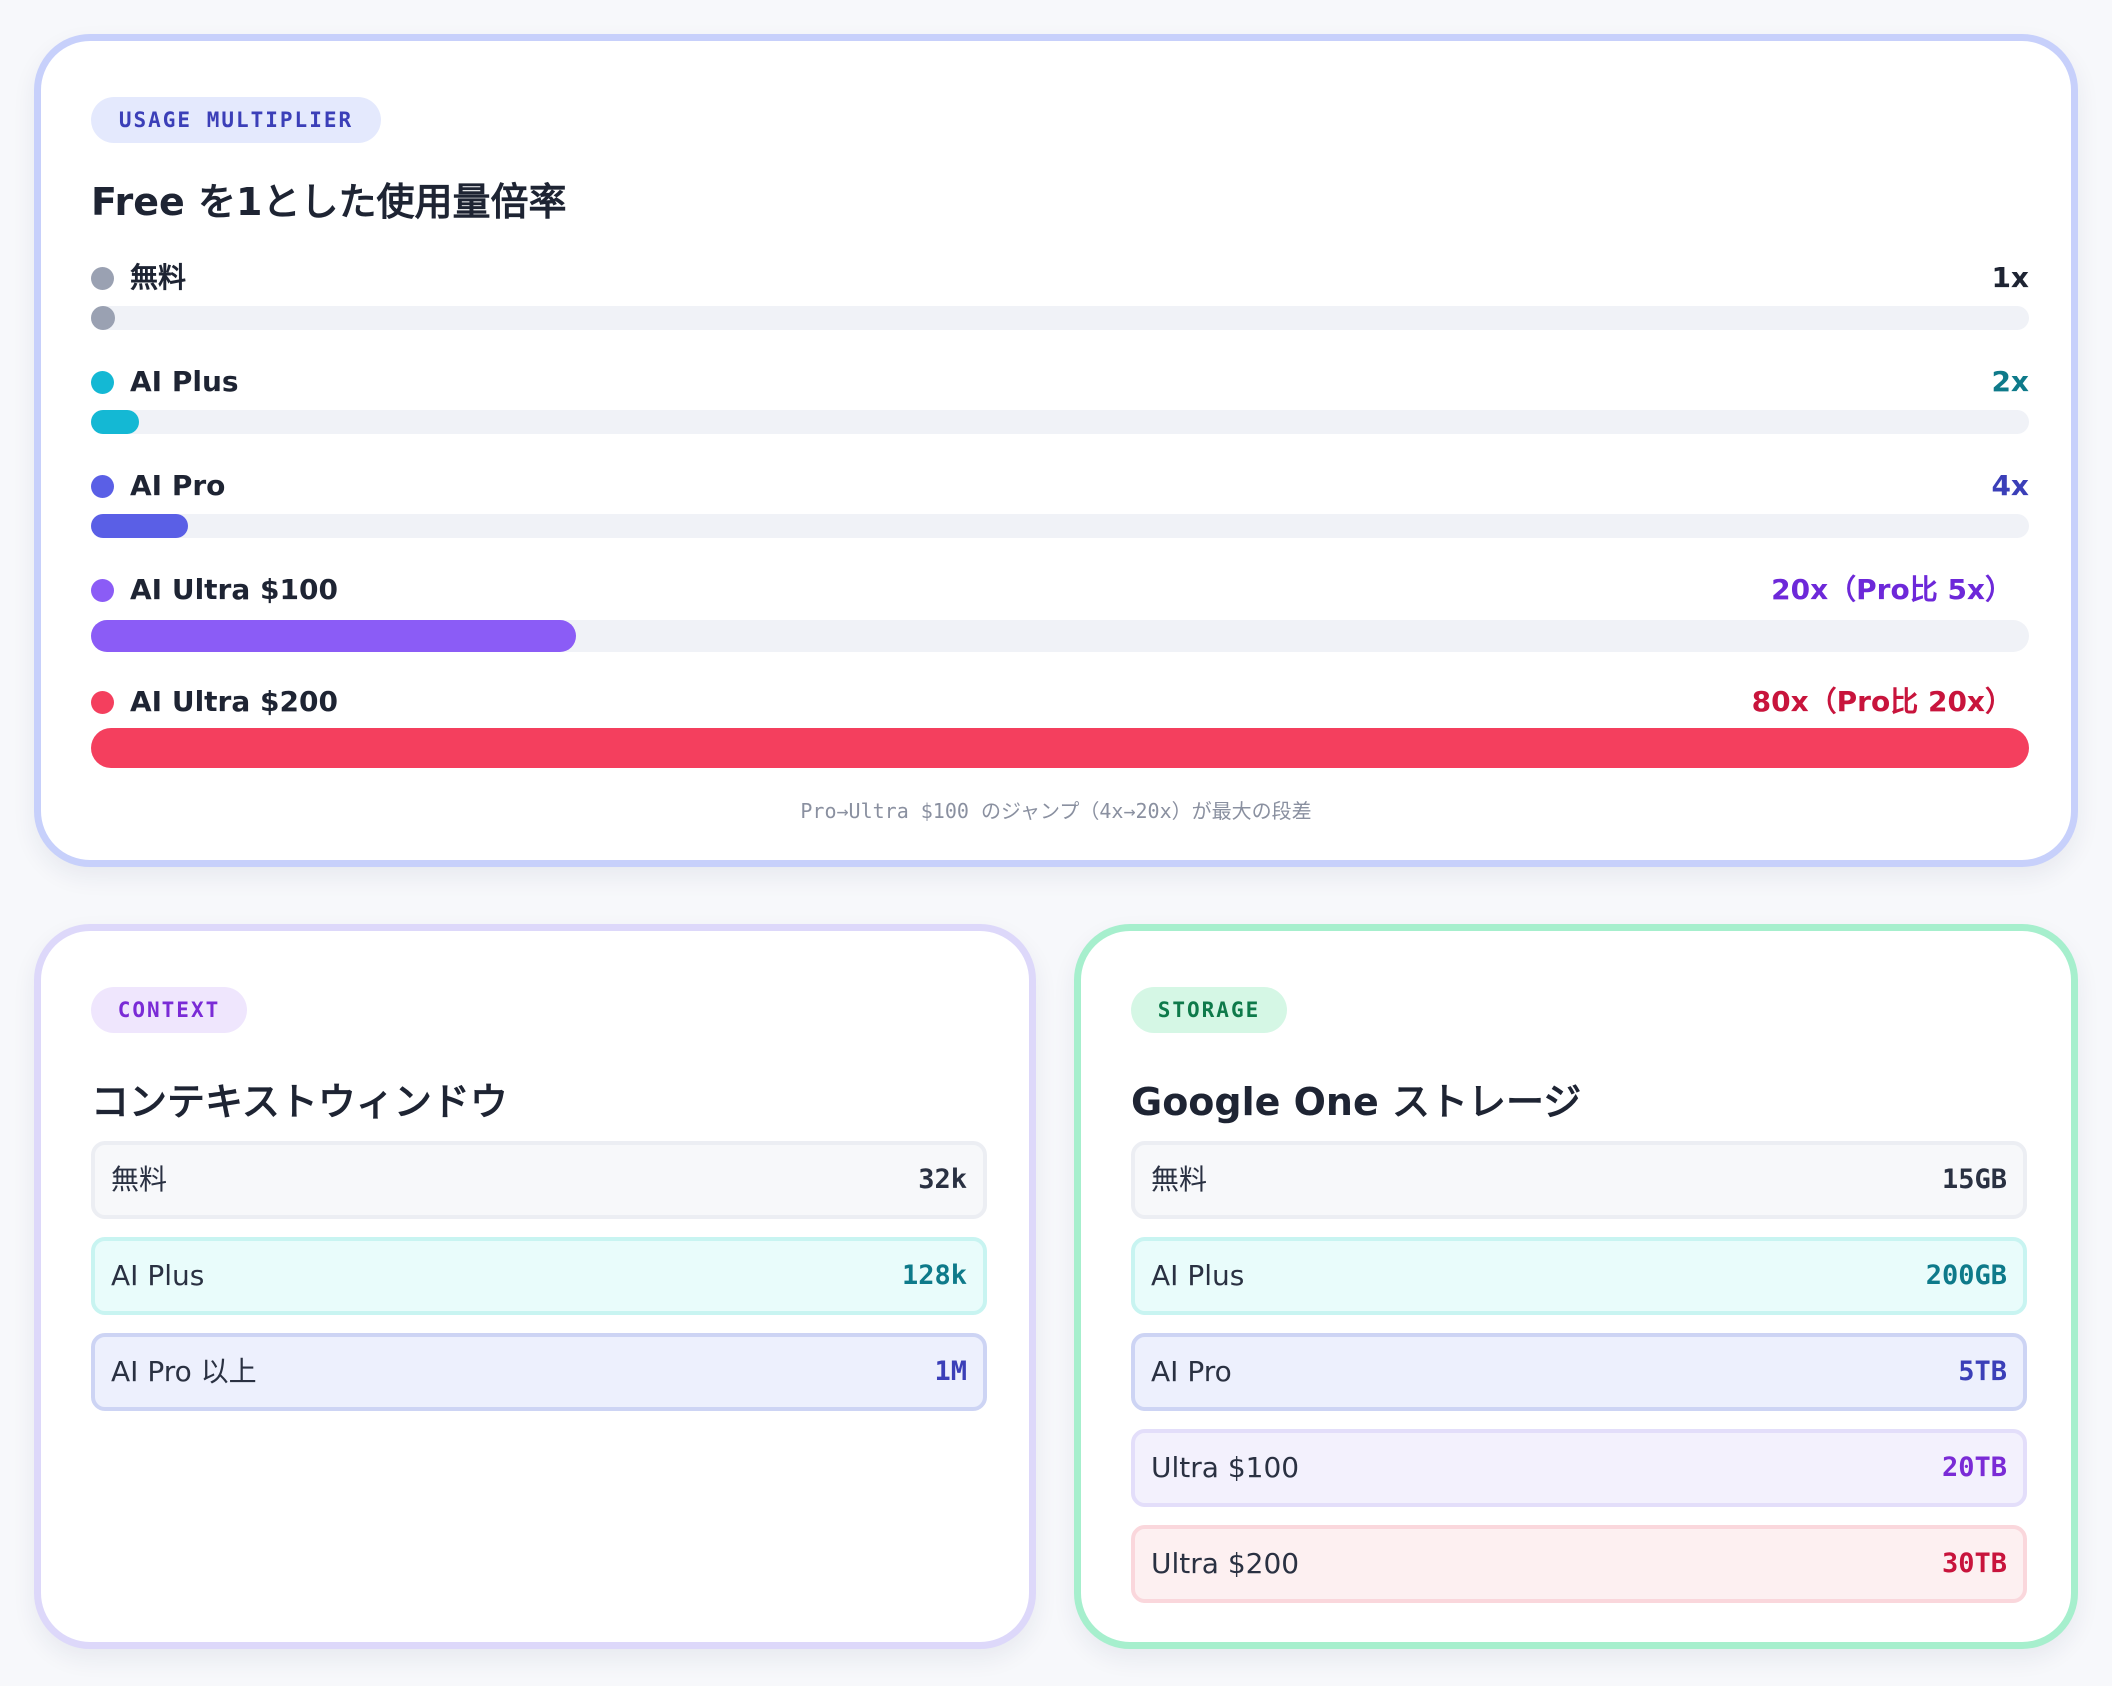 This screenshot has width=2112, height=1686. I want to click on usage-row-name: AI Pro, so click(178, 485).